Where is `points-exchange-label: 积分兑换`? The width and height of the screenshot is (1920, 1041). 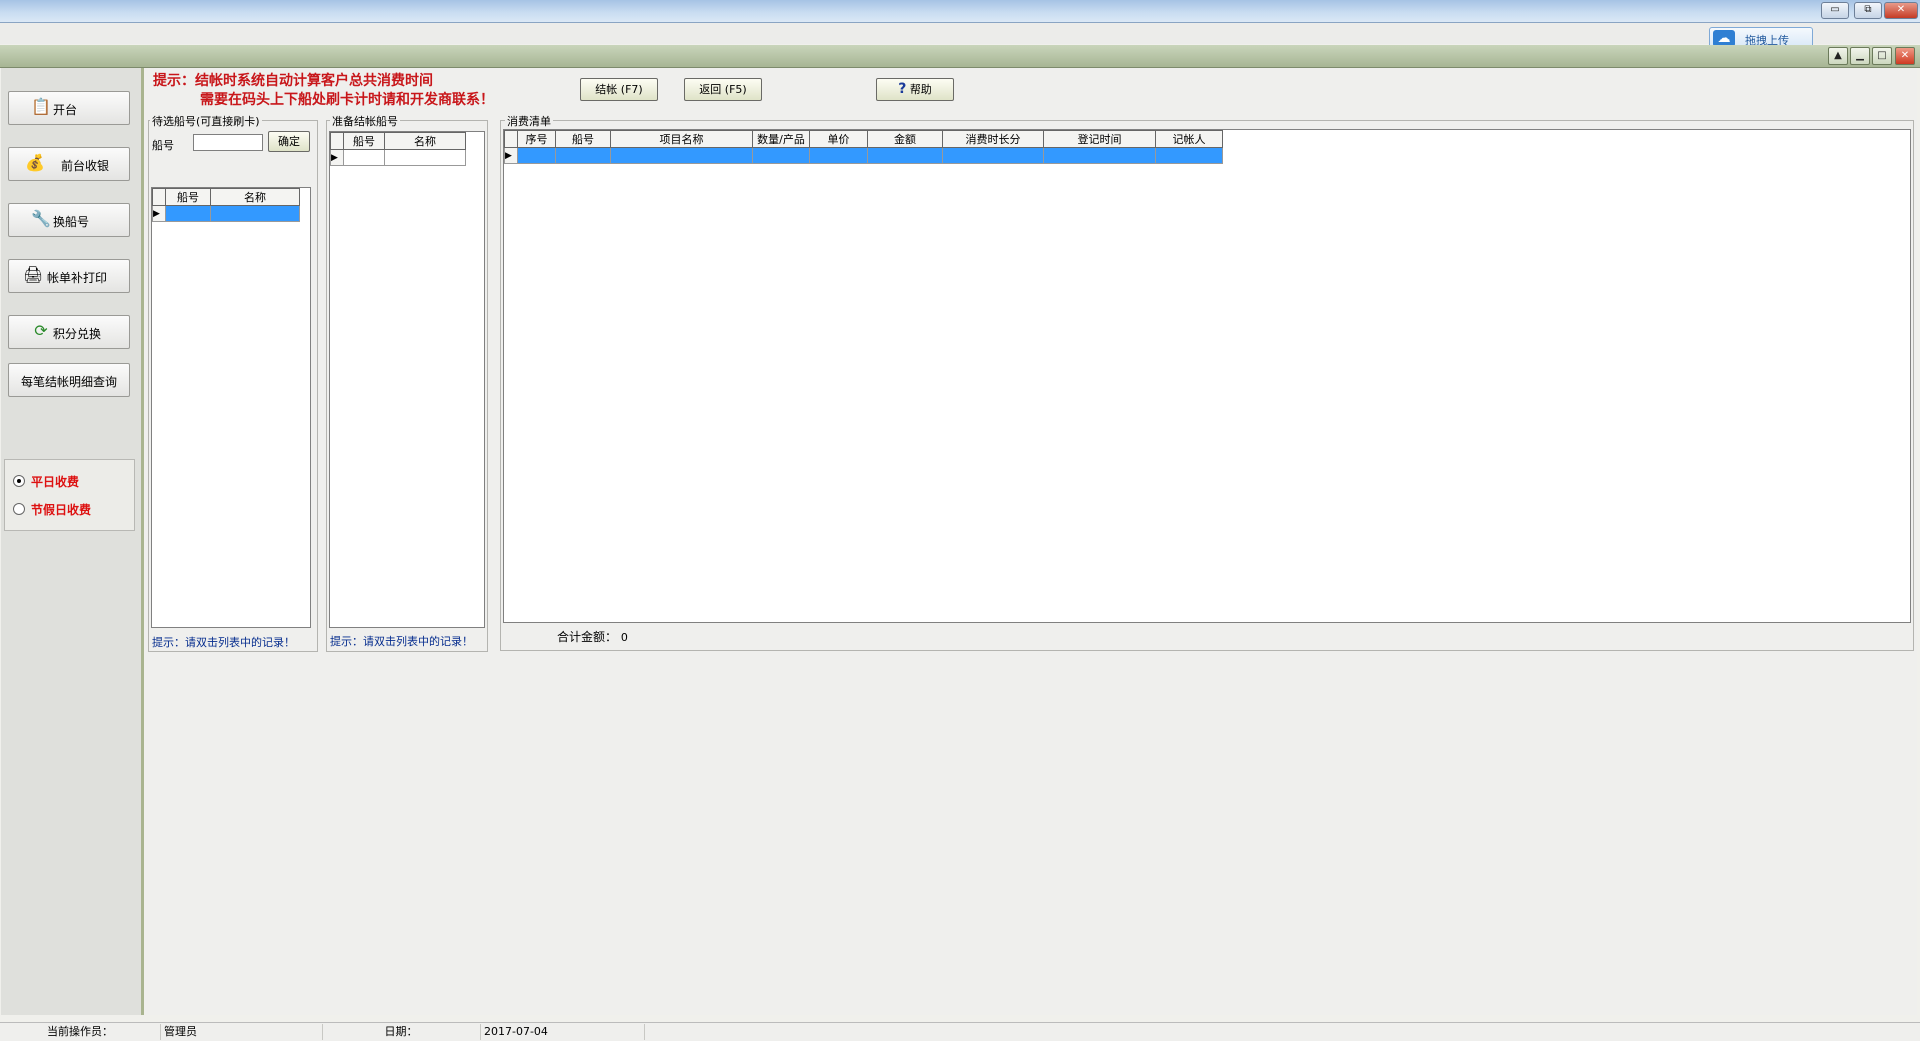 points-exchange-label: 积分兑换 is located at coordinates (77, 334).